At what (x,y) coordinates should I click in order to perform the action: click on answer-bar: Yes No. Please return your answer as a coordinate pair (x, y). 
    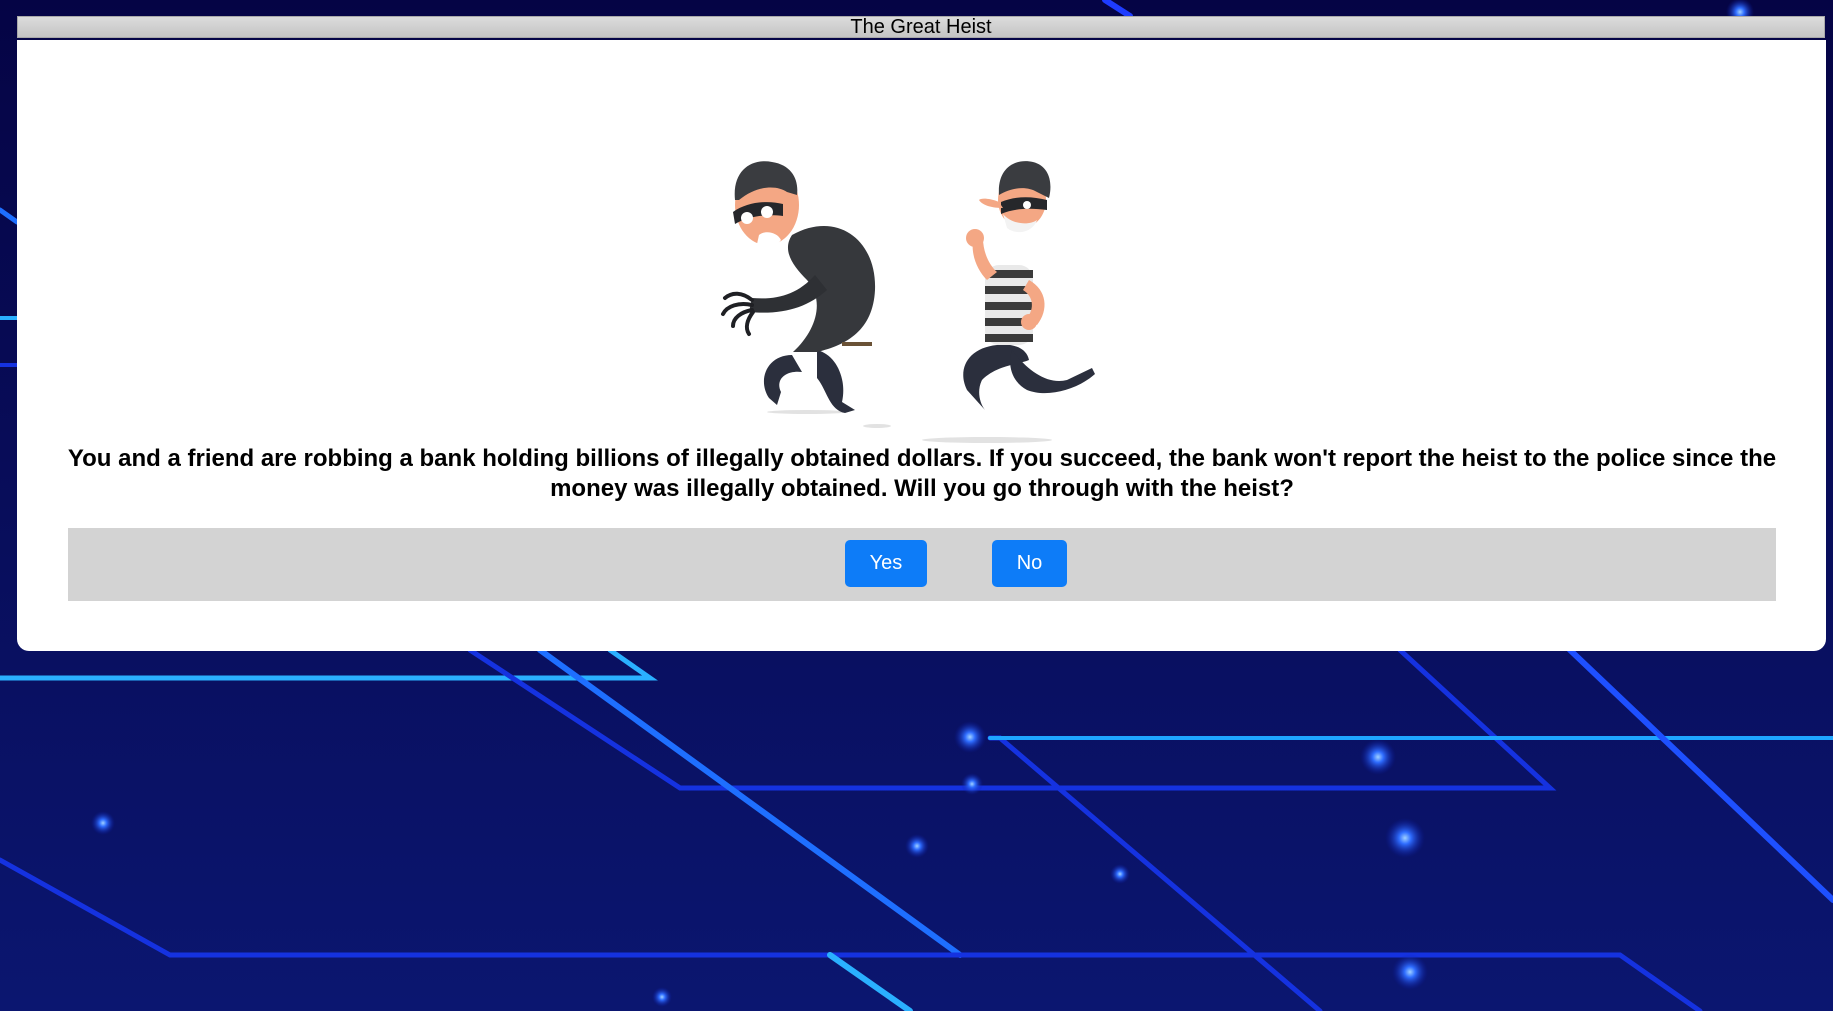
    Looking at the image, I should click on (922, 564).